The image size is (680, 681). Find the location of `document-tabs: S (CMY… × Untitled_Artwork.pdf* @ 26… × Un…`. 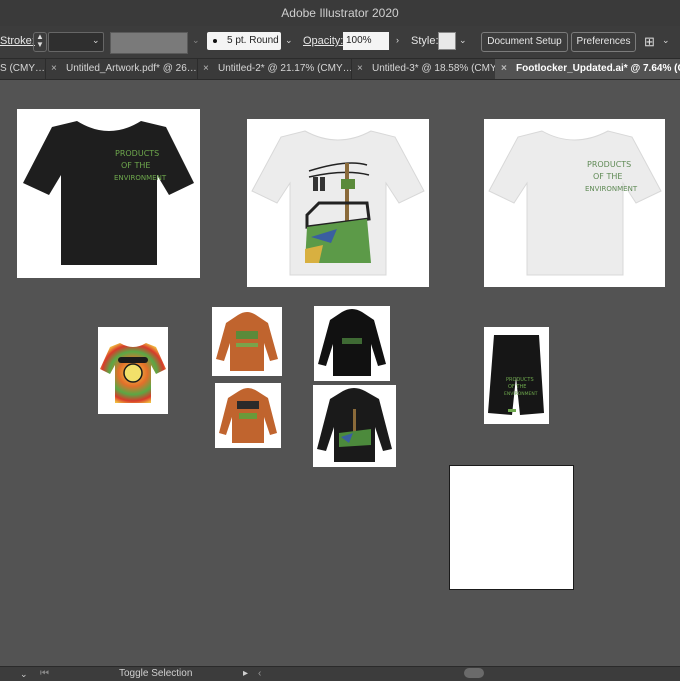

document-tabs: S (CMY… × Untitled_Artwork.pdf* @ 26… × Un… is located at coordinates (340, 69).